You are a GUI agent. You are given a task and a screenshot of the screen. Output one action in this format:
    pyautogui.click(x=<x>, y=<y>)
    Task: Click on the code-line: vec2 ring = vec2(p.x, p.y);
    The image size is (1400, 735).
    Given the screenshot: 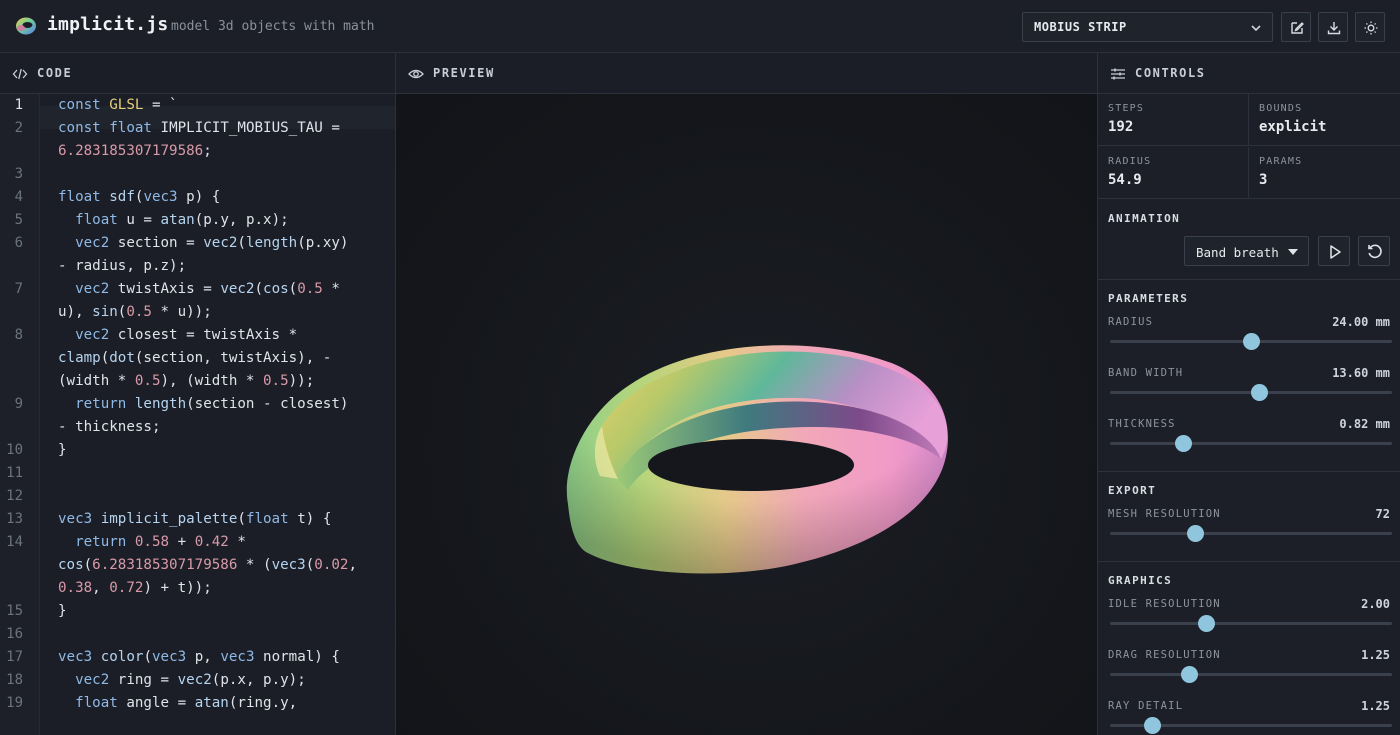 What is the action you would take?
    pyautogui.click(x=190, y=680)
    